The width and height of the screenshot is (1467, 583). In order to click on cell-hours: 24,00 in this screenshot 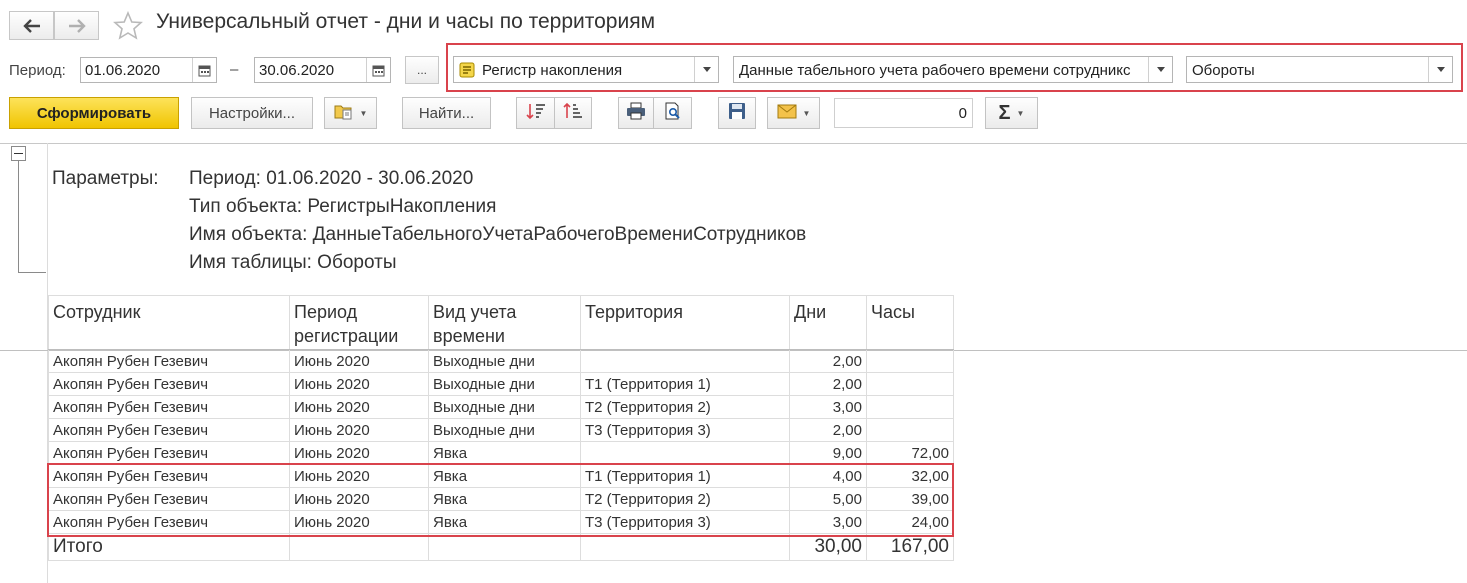, I will do `click(910, 522)`.